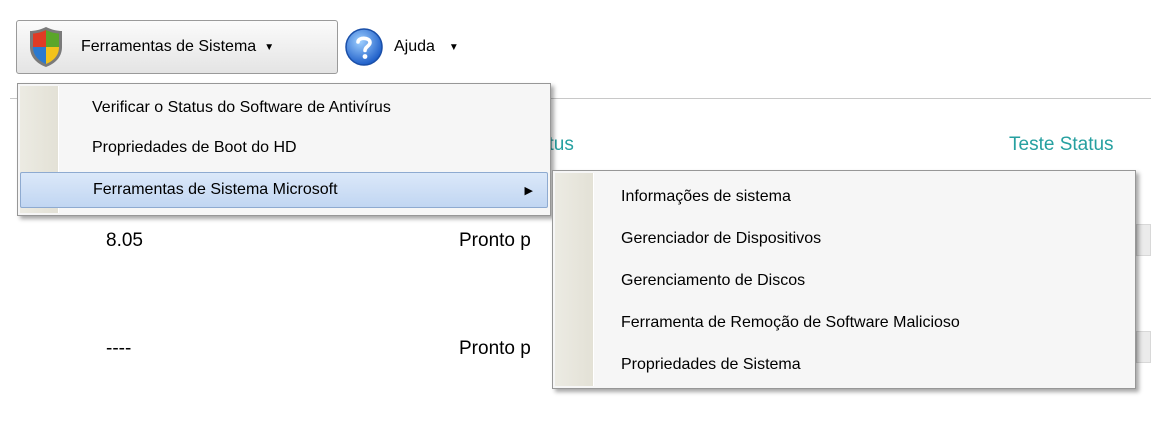  What do you see at coordinates (169, 46) in the screenshot?
I see `system-tools-label: Ferramentas de Sistema` at bounding box center [169, 46].